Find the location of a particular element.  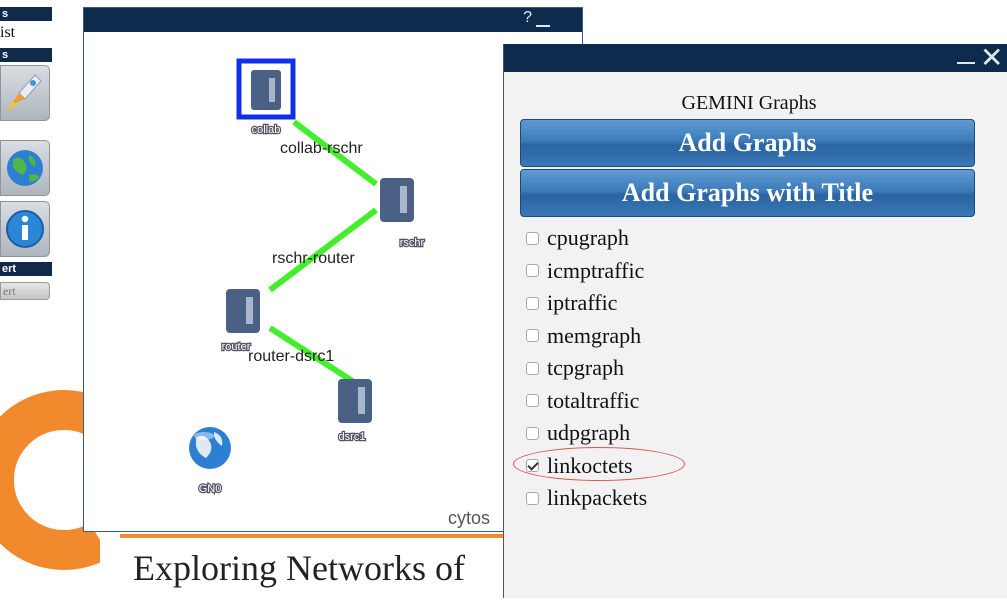

graph-option-label: icmptraffic is located at coordinates (596, 270).